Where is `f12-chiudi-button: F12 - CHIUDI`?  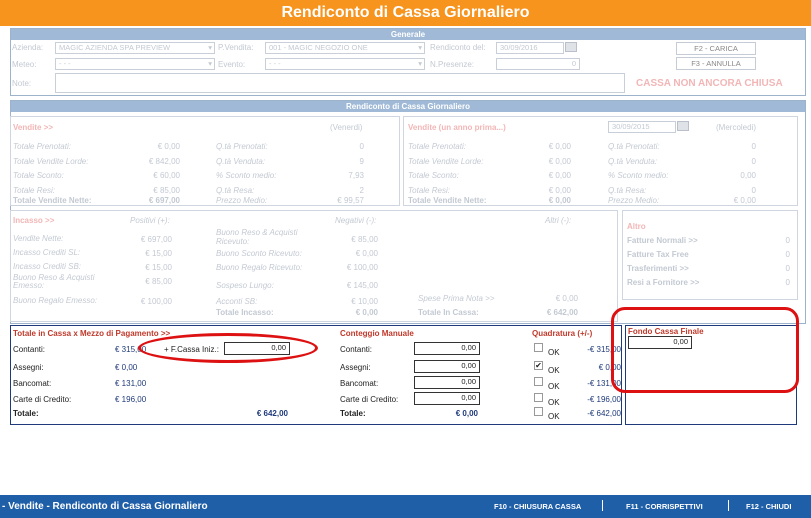
f12-chiudi-button: F12 - CHIUDI is located at coordinates (768, 506).